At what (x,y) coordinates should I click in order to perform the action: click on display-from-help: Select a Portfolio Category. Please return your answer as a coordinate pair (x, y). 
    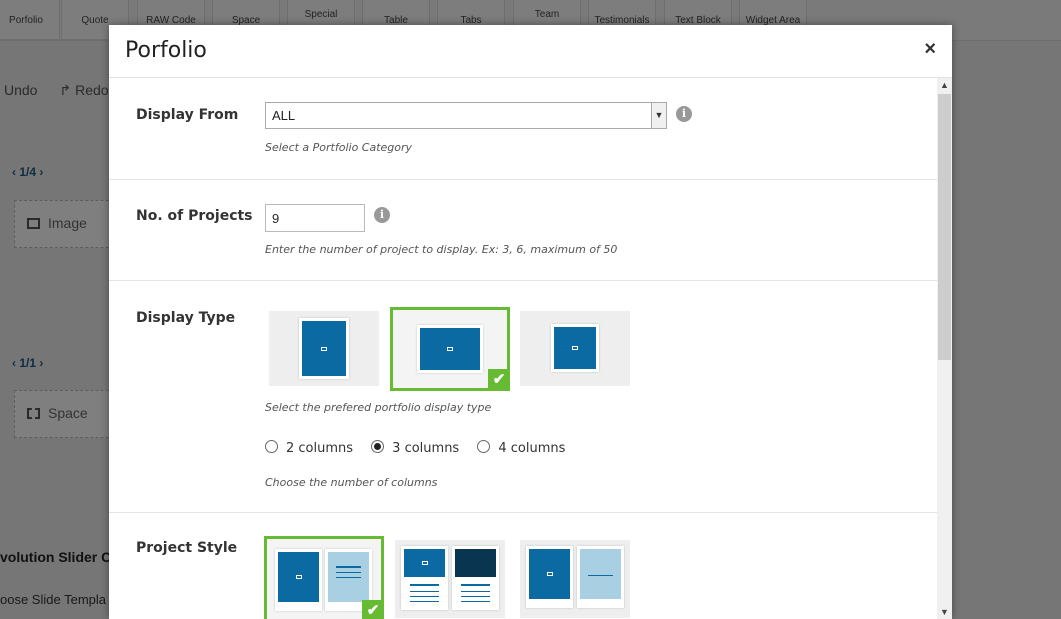
    Looking at the image, I should click on (339, 147).